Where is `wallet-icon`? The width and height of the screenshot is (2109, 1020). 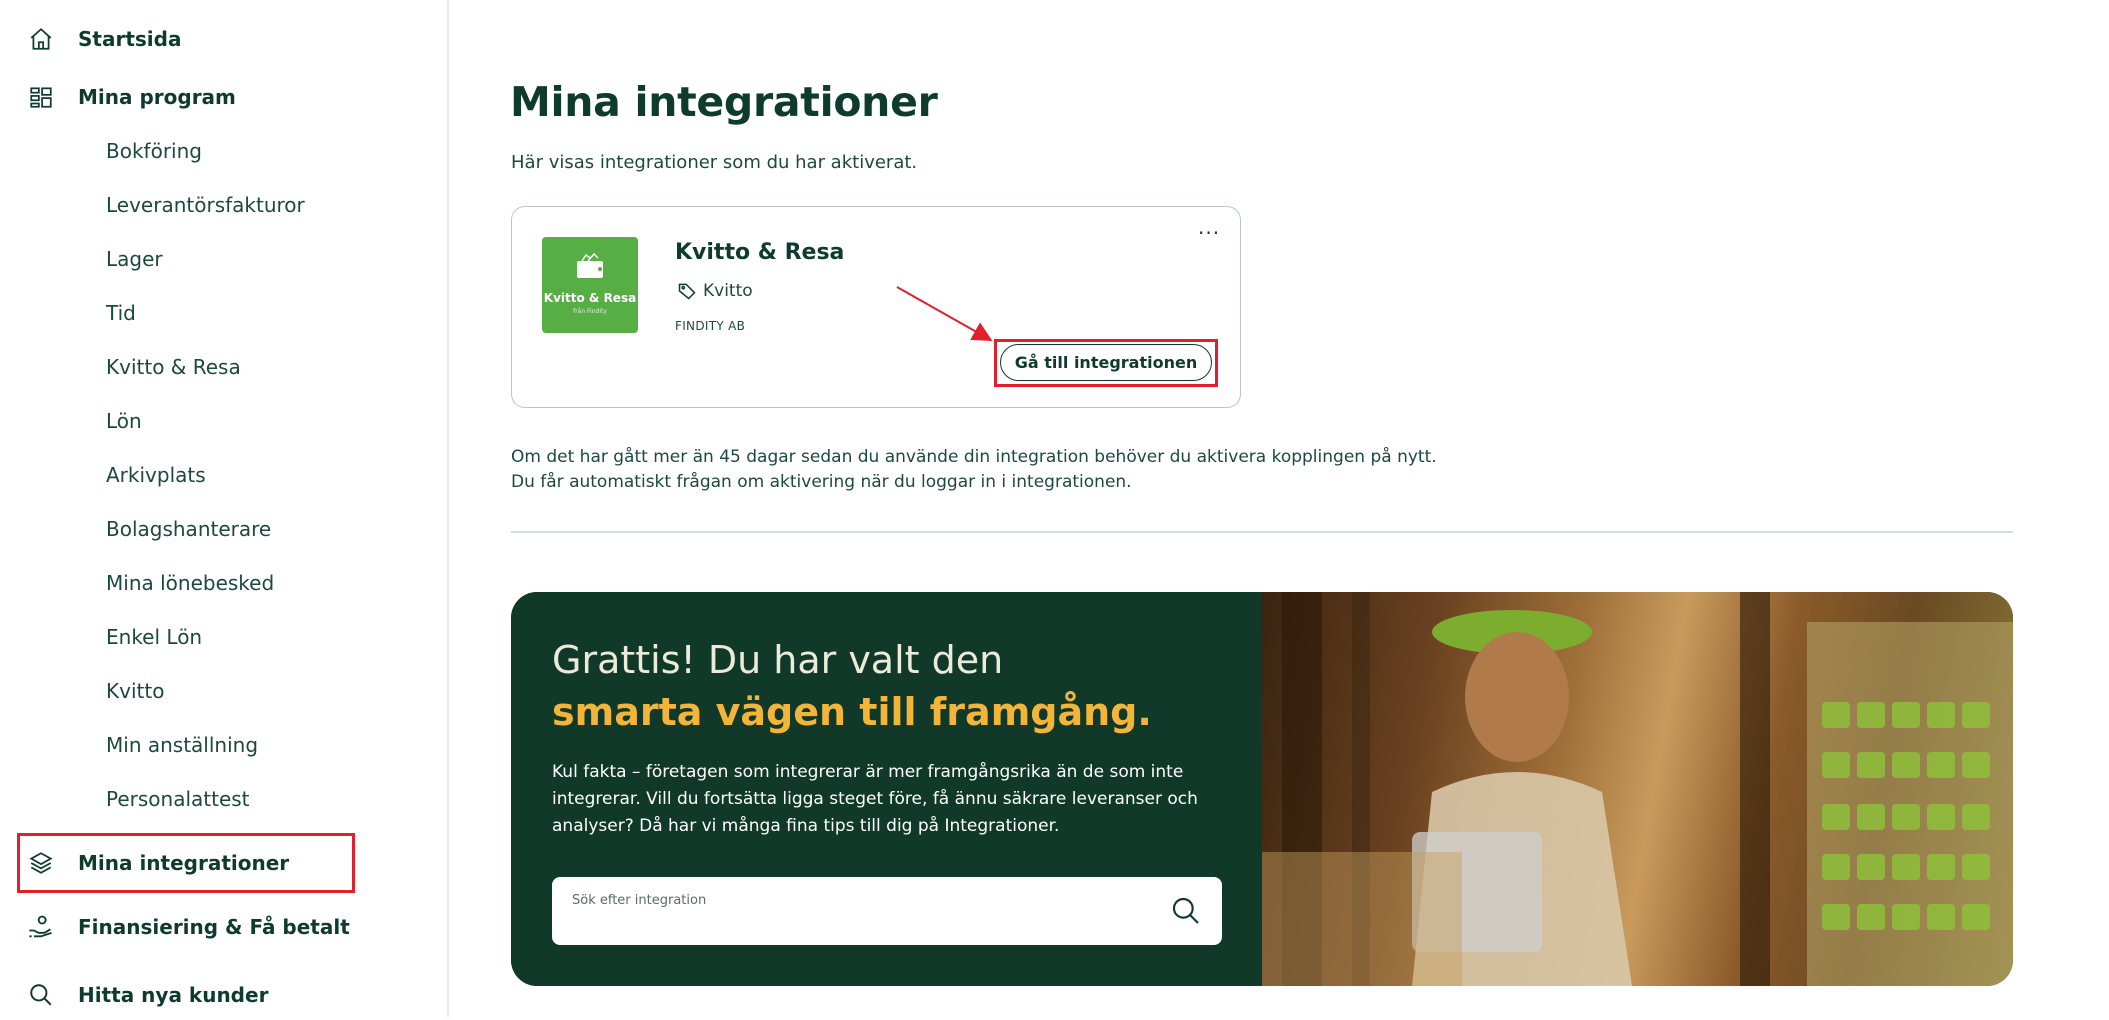
wallet-icon is located at coordinates (590, 265).